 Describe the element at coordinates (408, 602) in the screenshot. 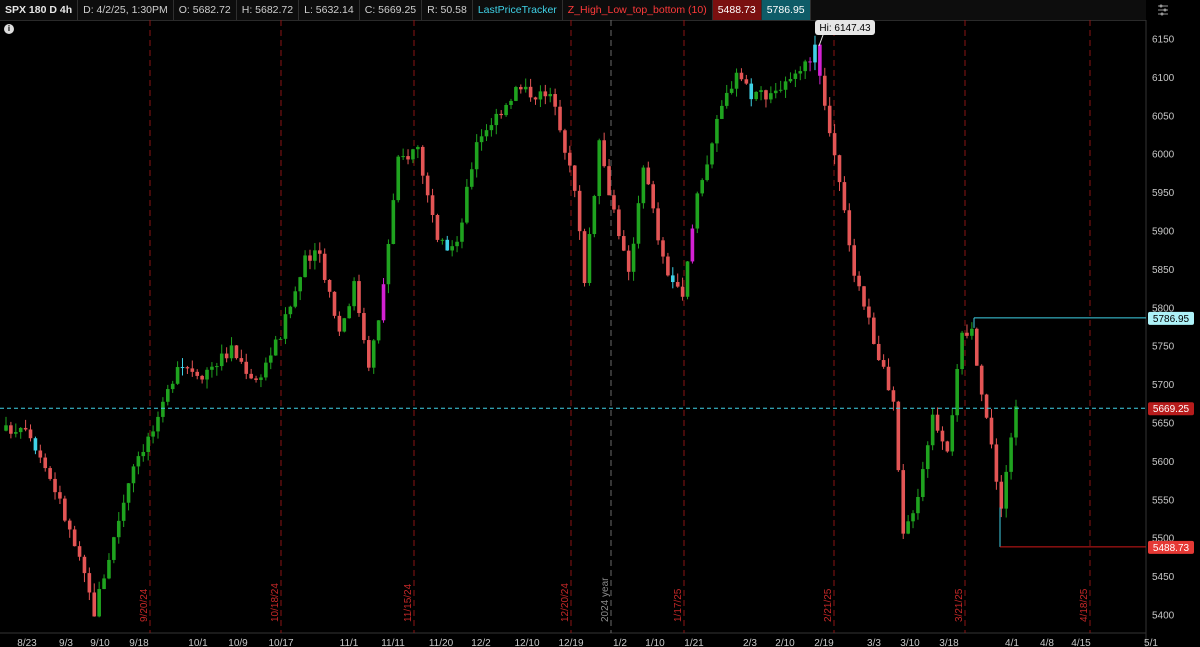

I see `vertical-marker-label: 11/15/24` at that location.